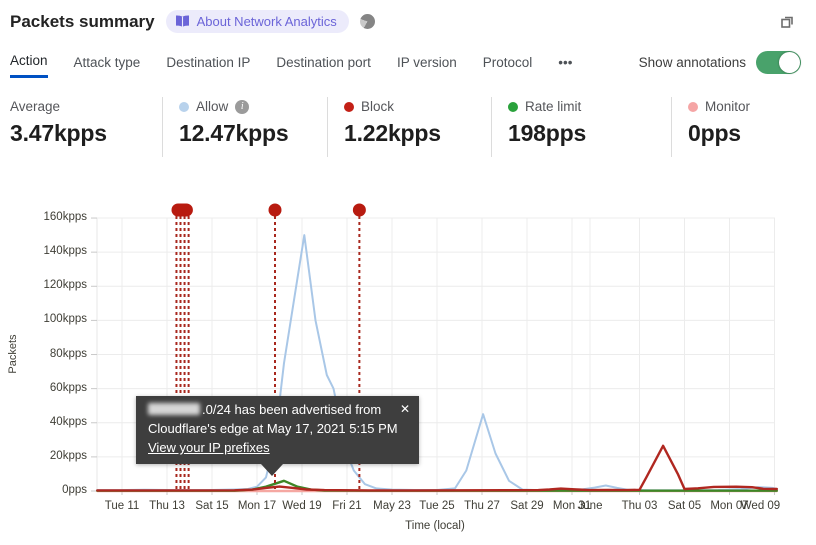 The height and width of the screenshot is (545, 816). I want to click on tab-action: Action, so click(29, 65).